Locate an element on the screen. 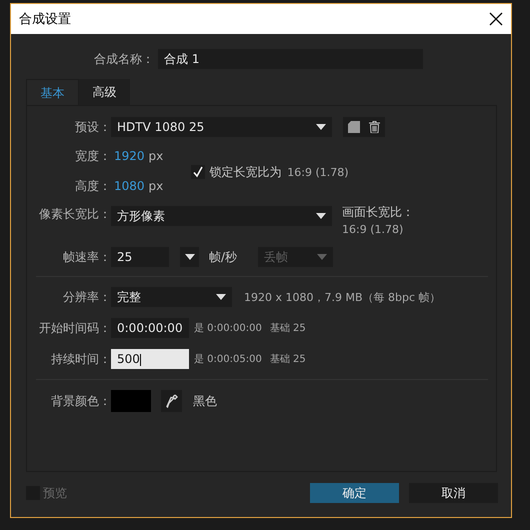 This screenshot has width=530, height=530. tab: 高级 is located at coordinates (104, 92).